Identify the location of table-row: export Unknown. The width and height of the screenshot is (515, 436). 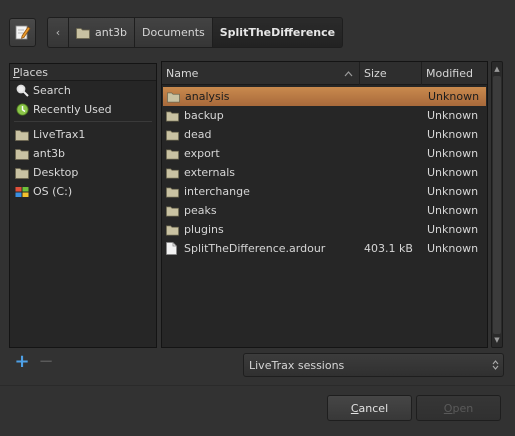
(324, 153).